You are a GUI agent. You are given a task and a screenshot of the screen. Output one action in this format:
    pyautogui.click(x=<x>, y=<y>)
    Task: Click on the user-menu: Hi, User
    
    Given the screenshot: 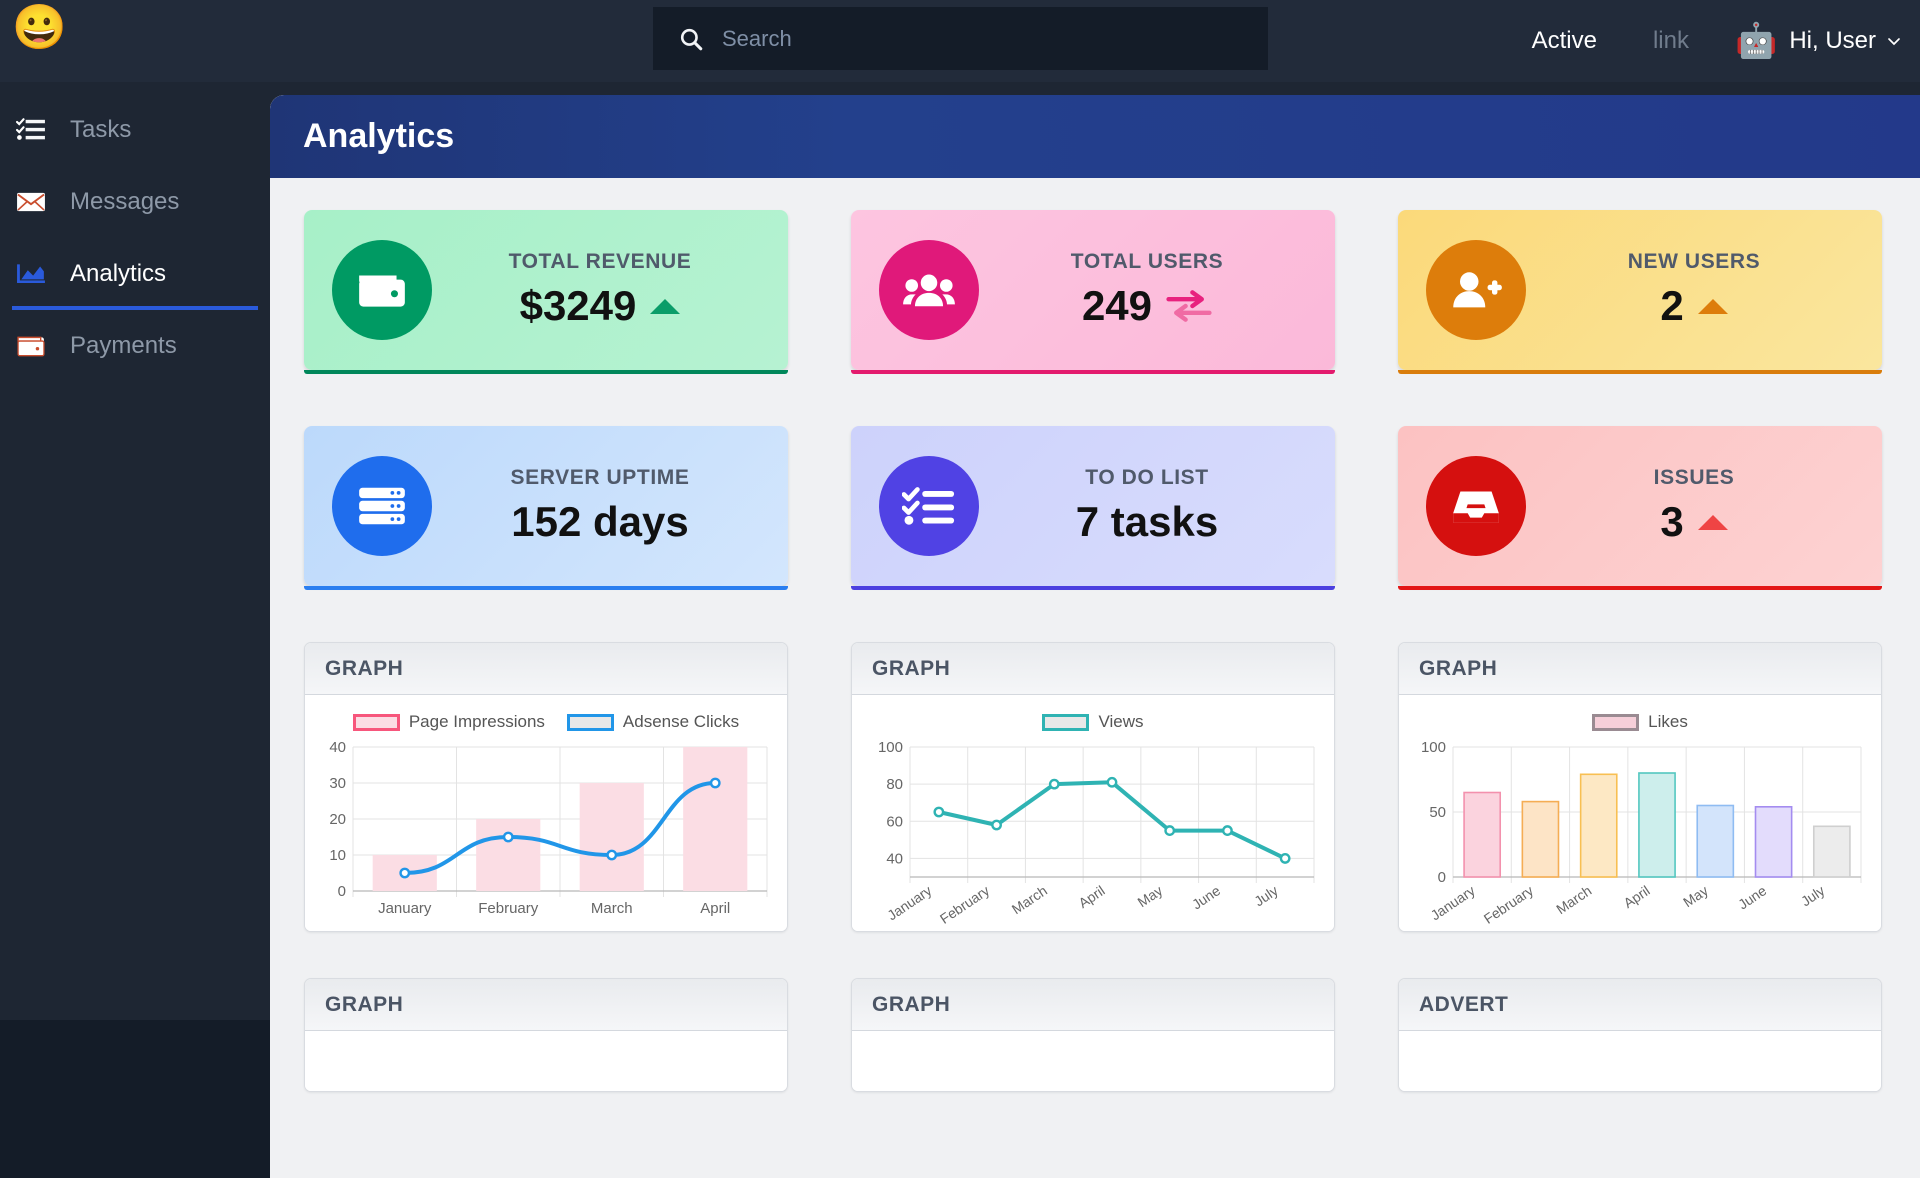 What is the action you would take?
    pyautogui.click(x=1845, y=41)
    